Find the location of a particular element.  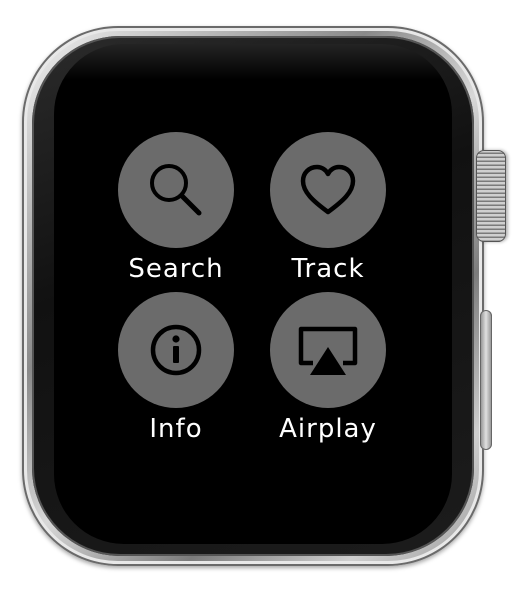

search-button-circle is located at coordinates (176, 190).